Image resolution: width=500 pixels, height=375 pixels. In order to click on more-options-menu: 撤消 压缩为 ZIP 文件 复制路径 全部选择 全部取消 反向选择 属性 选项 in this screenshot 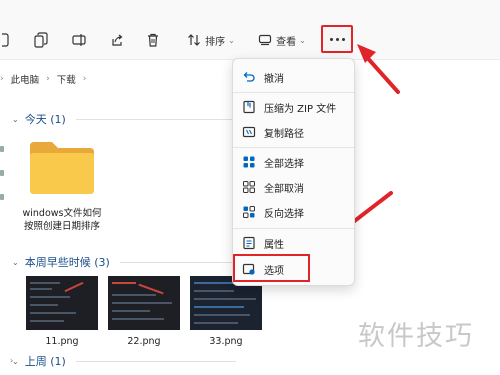, I will do `click(293, 172)`.